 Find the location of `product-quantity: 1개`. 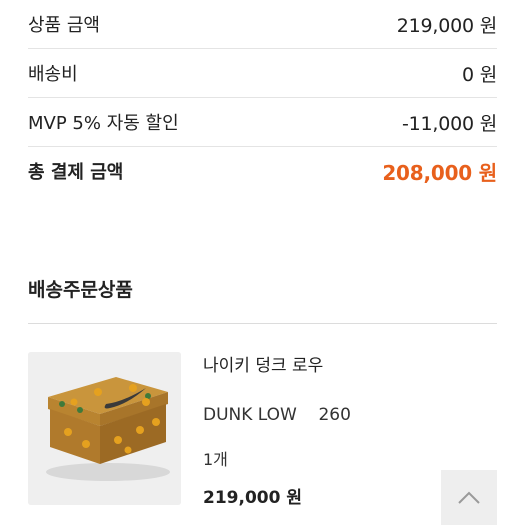

product-quantity: 1개 is located at coordinates (215, 459).